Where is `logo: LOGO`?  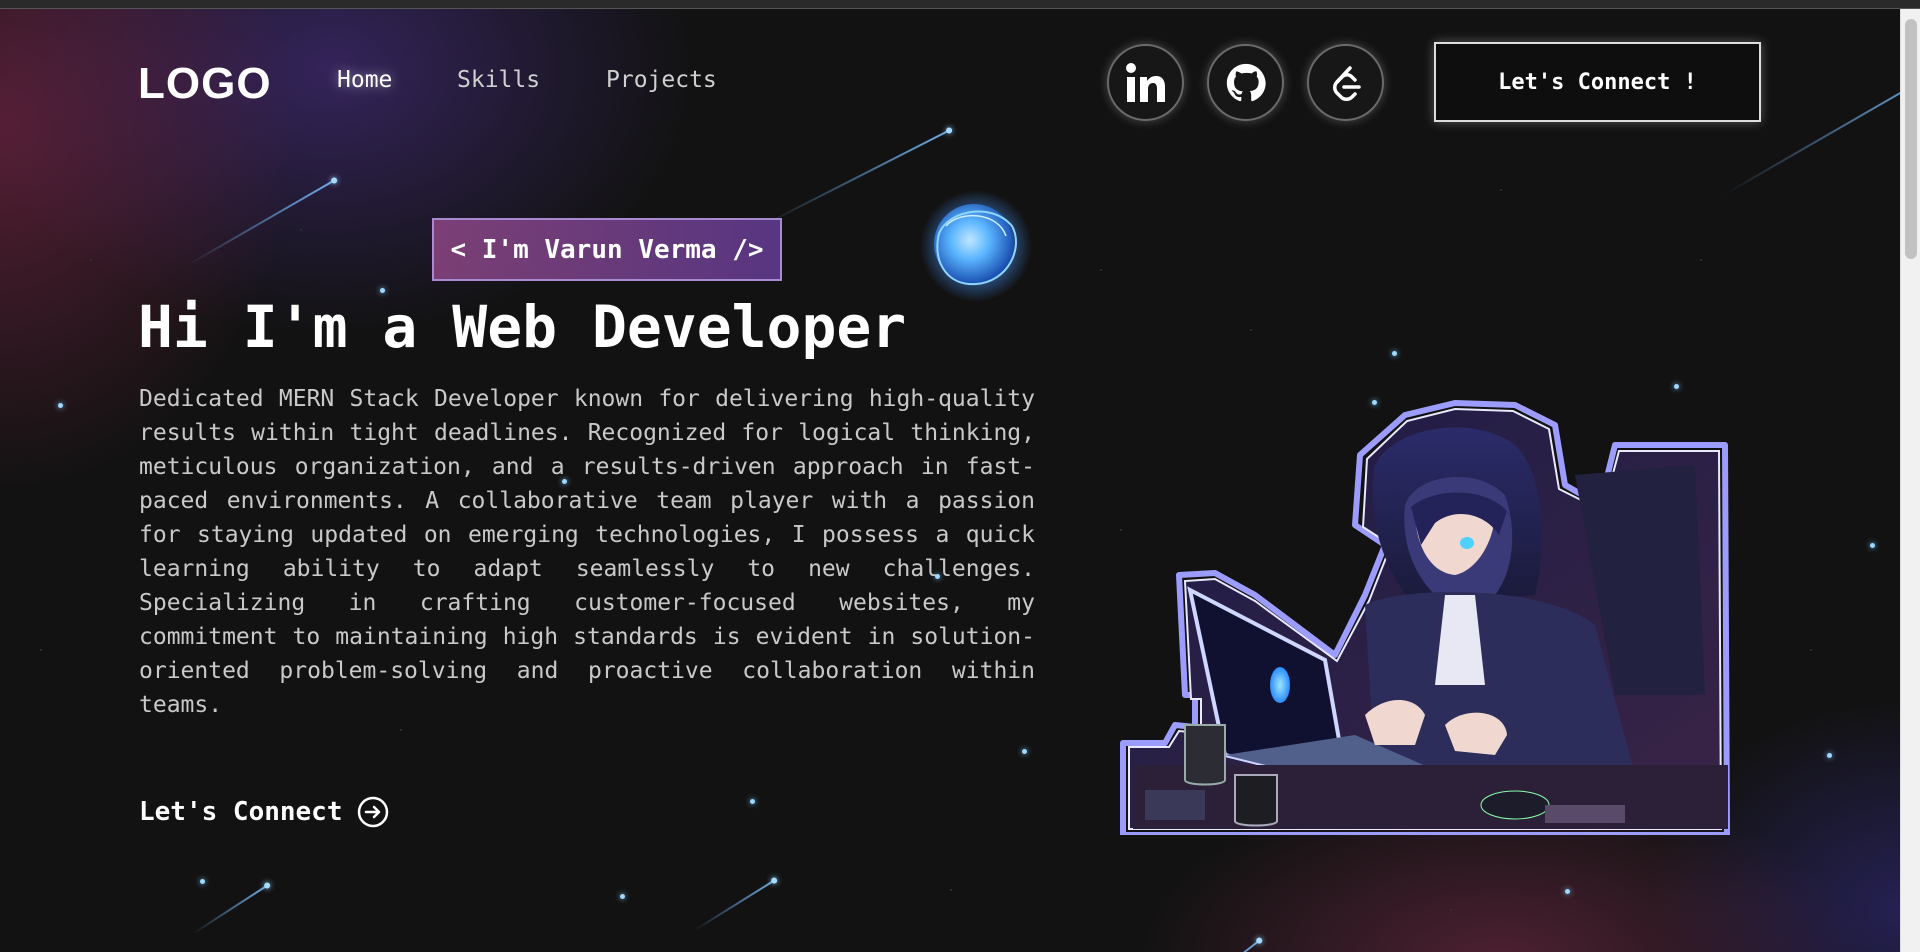
logo: LOGO is located at coordinates (205, 84).